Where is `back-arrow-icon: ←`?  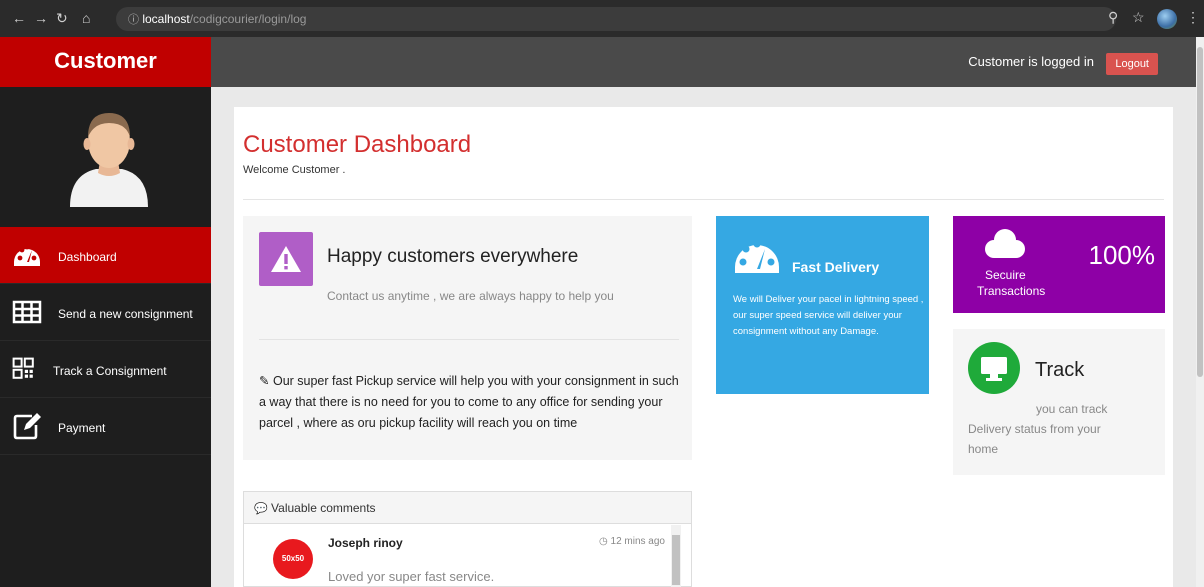 back-arrow-icon: ← is located at coordinates (19, 18).